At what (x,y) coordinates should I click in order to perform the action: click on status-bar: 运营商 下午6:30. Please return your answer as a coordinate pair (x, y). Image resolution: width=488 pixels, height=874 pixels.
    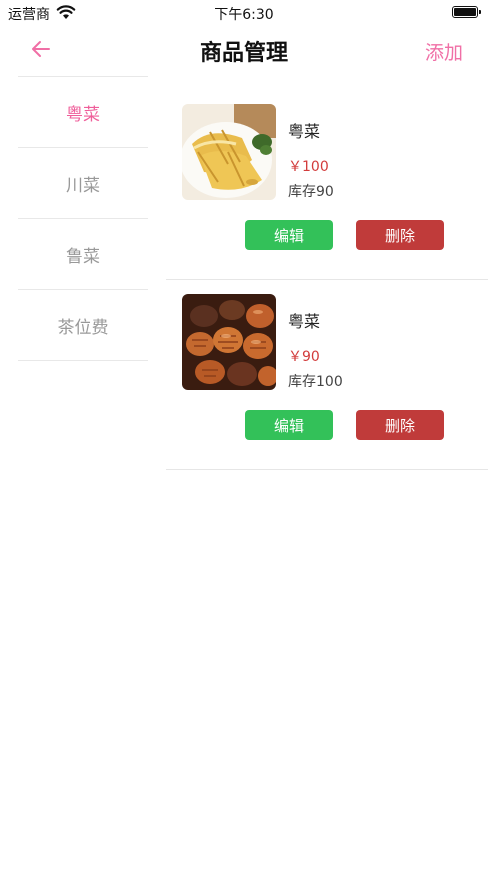
    Looking at the image, I should click on (244, 13).